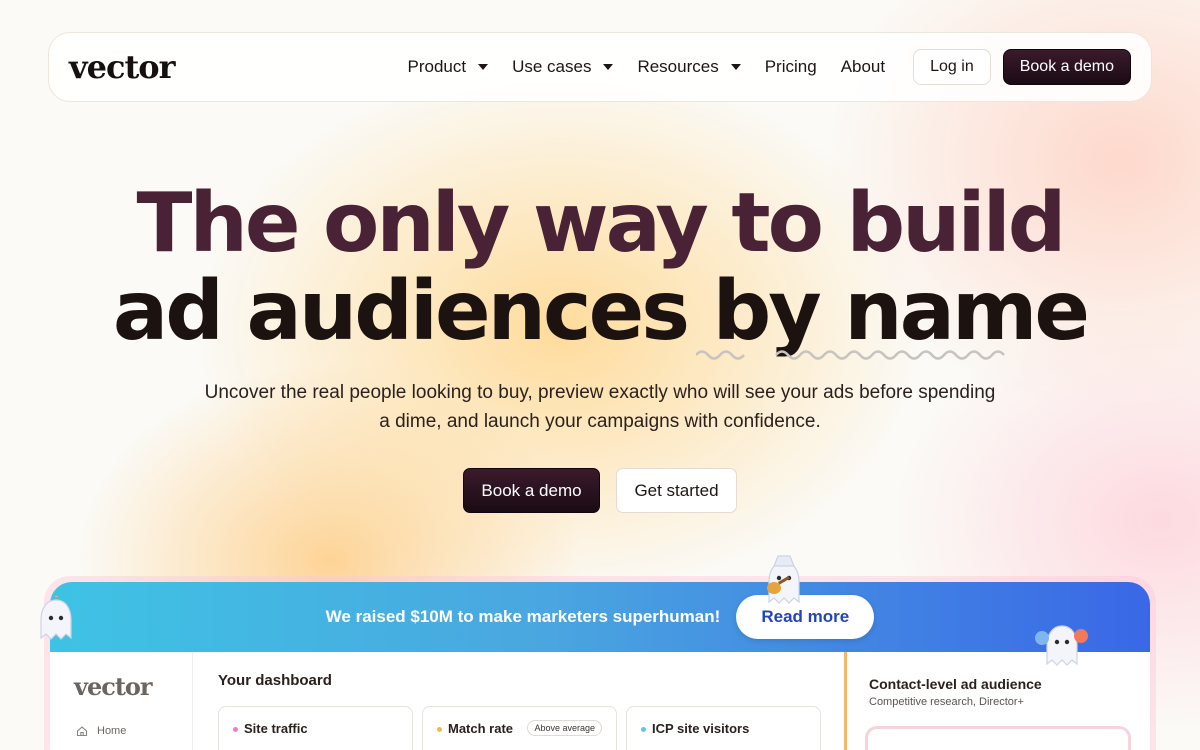  I want to click on audience-contact-card, so click(998, 738).